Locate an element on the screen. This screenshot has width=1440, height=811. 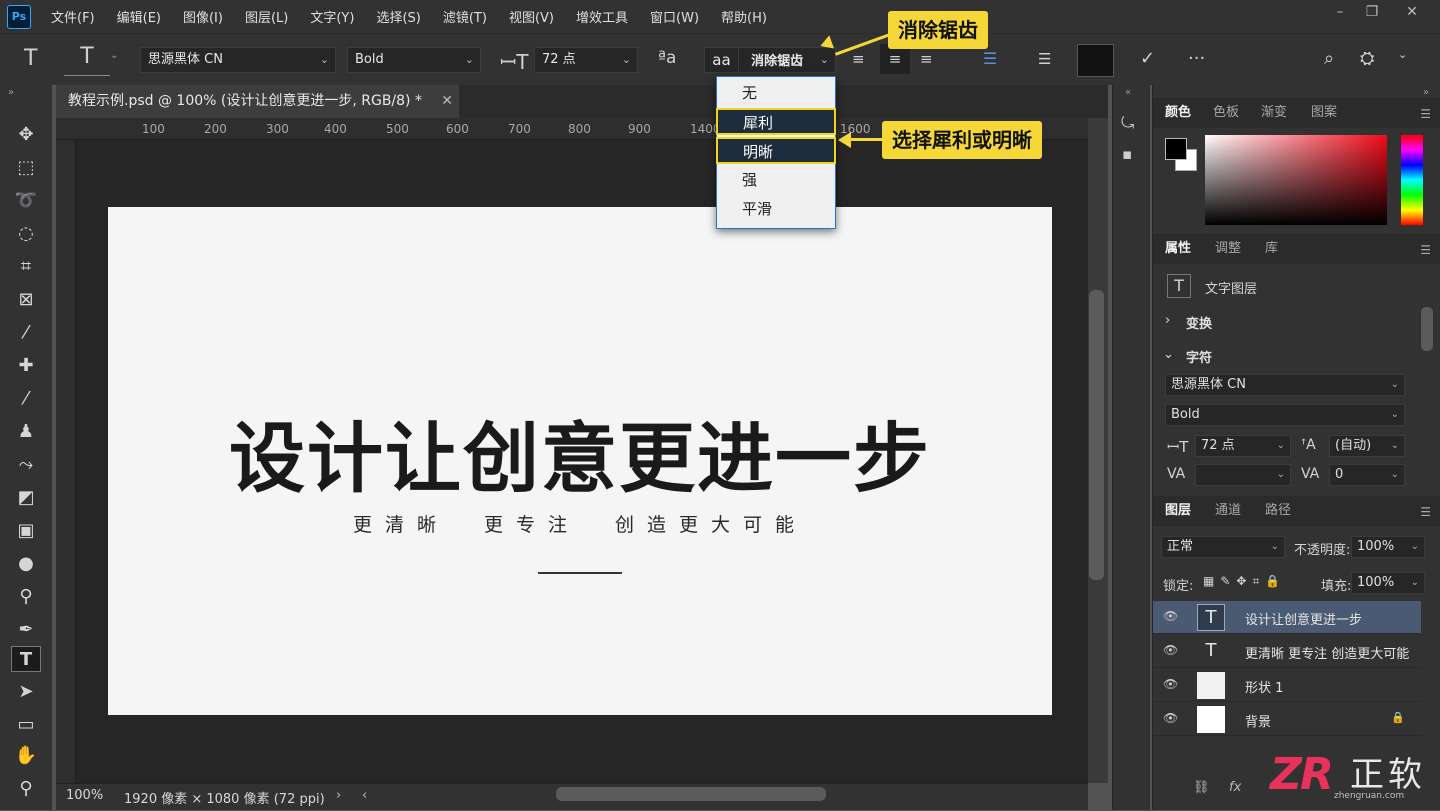
layer-row: 👁 T 更清晰 更专注 创造更大可能 is located at coordinates (1287, 651).